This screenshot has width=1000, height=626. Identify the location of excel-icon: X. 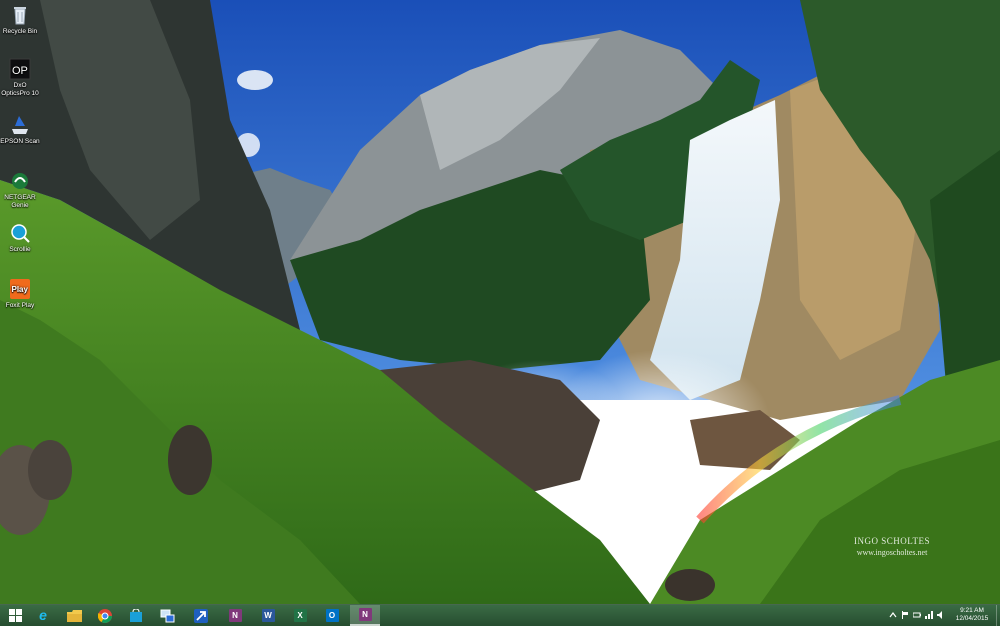
(300, 615).